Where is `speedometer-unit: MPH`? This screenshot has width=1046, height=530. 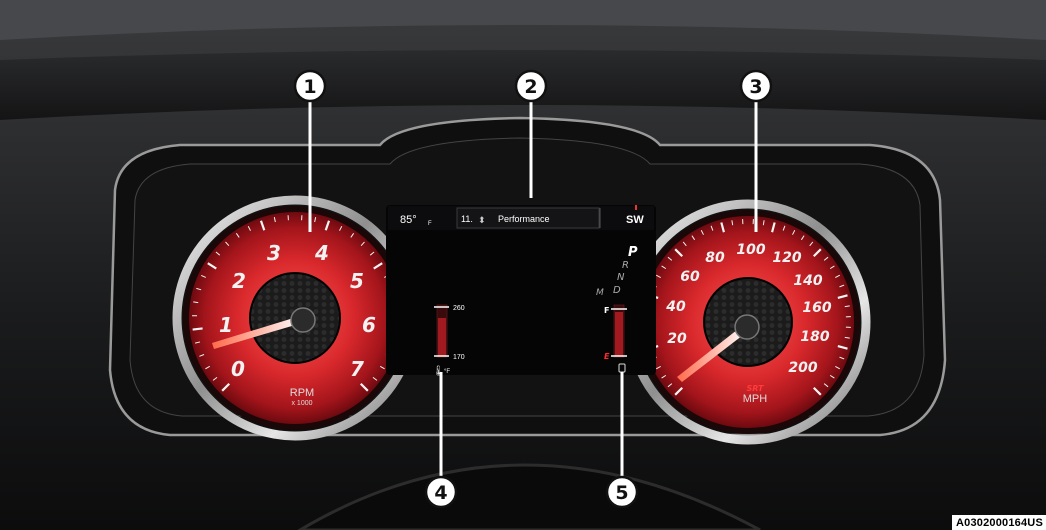 speedometer-unit: MPH is located at coordinates (755, 399).